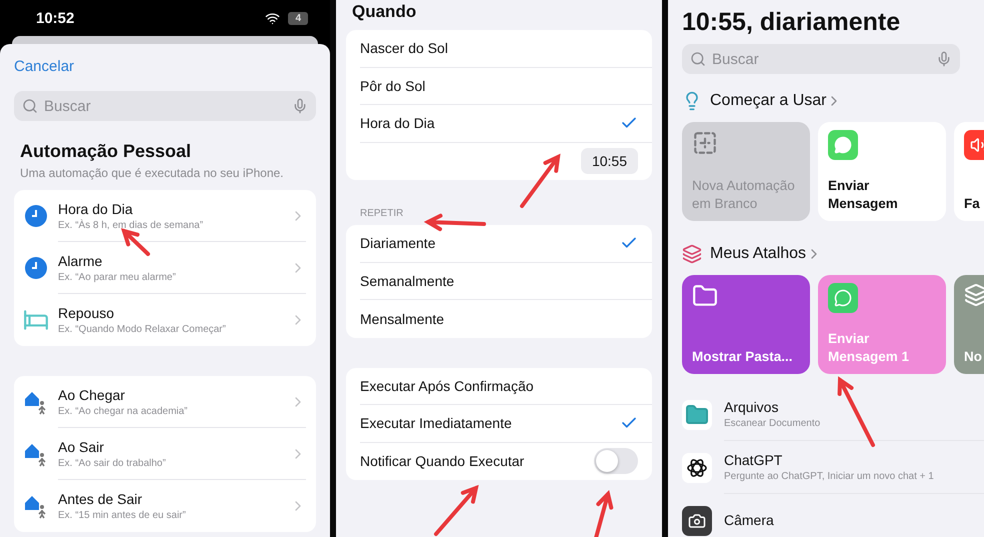 This screenshot has height=537, width=984. I want to click on trigger-title: Alarme, so click(81, 260).